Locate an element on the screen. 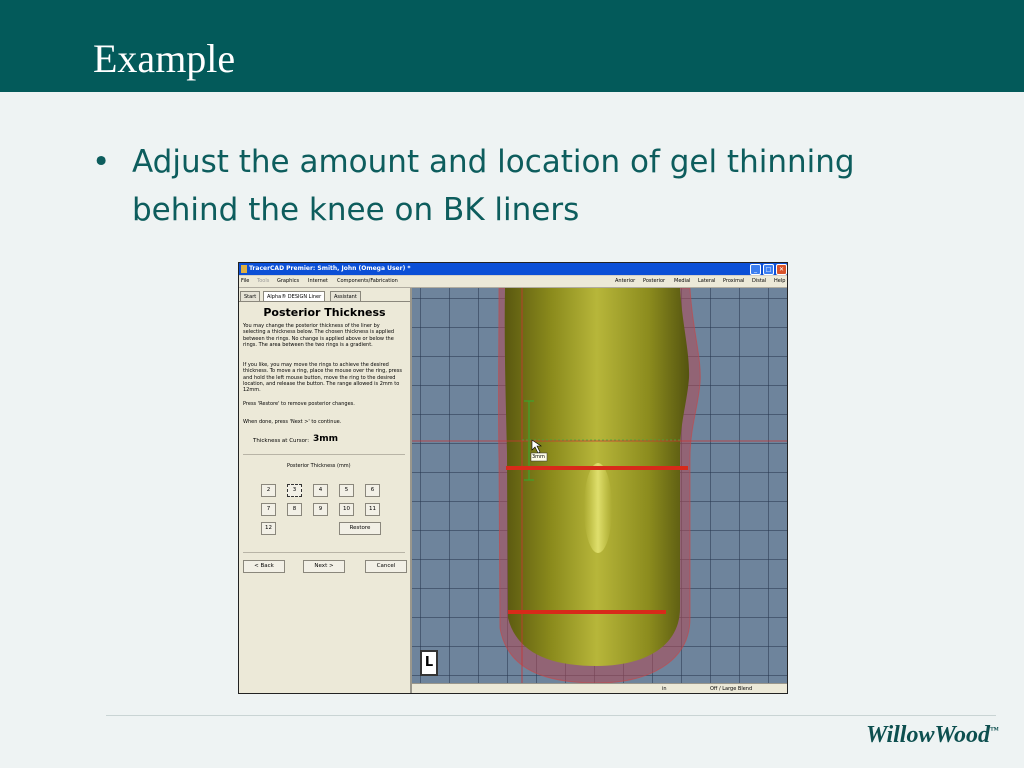 The height and width of the screenshot is (768, 1024). cursor-tooltip-text: 3mm is located at coordinates (538, 457).